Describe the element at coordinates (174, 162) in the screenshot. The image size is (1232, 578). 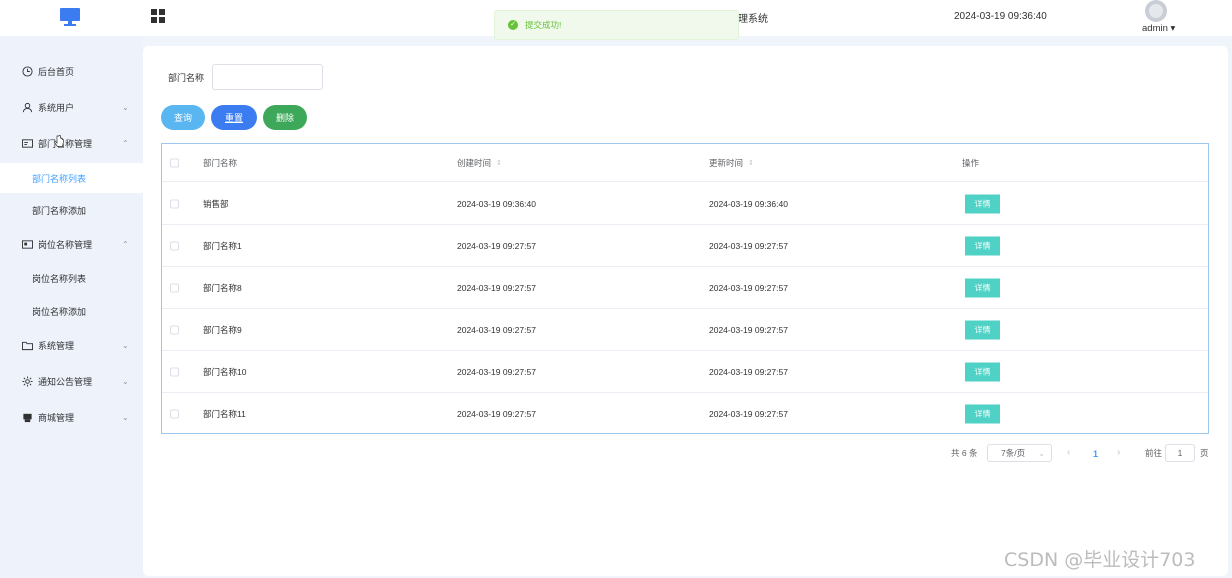
I see `select-all-checkbox` at that location.